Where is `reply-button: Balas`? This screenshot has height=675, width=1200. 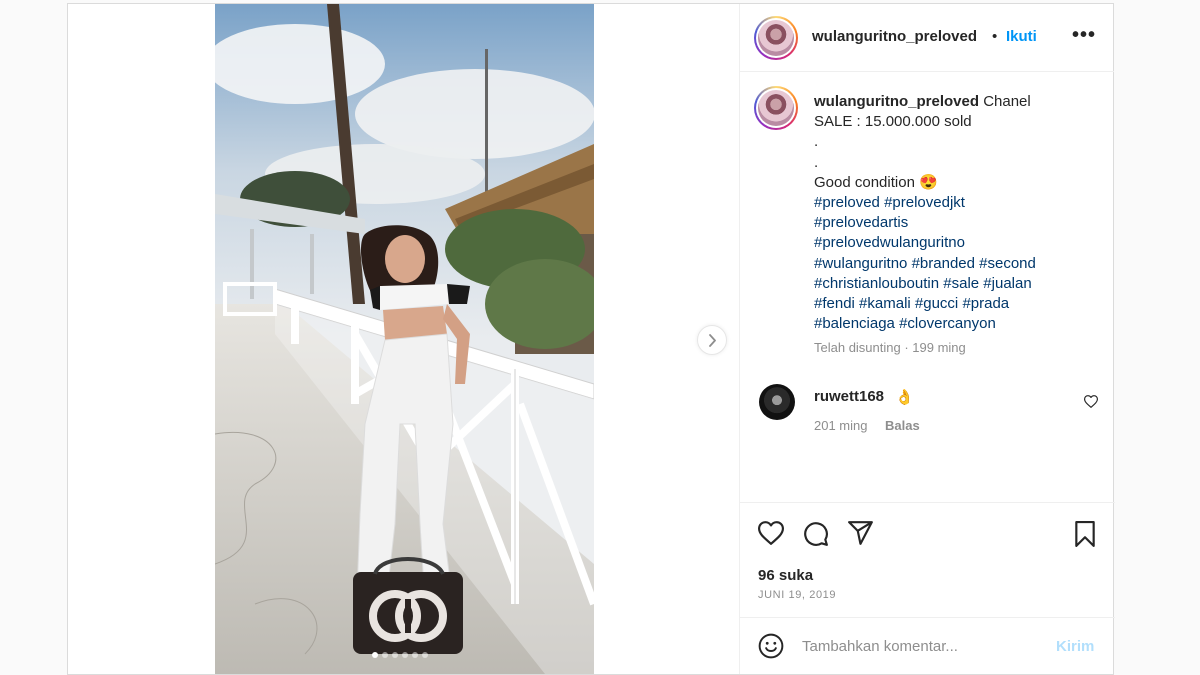 reply-button: Balas is located at coordinates (902, 425).